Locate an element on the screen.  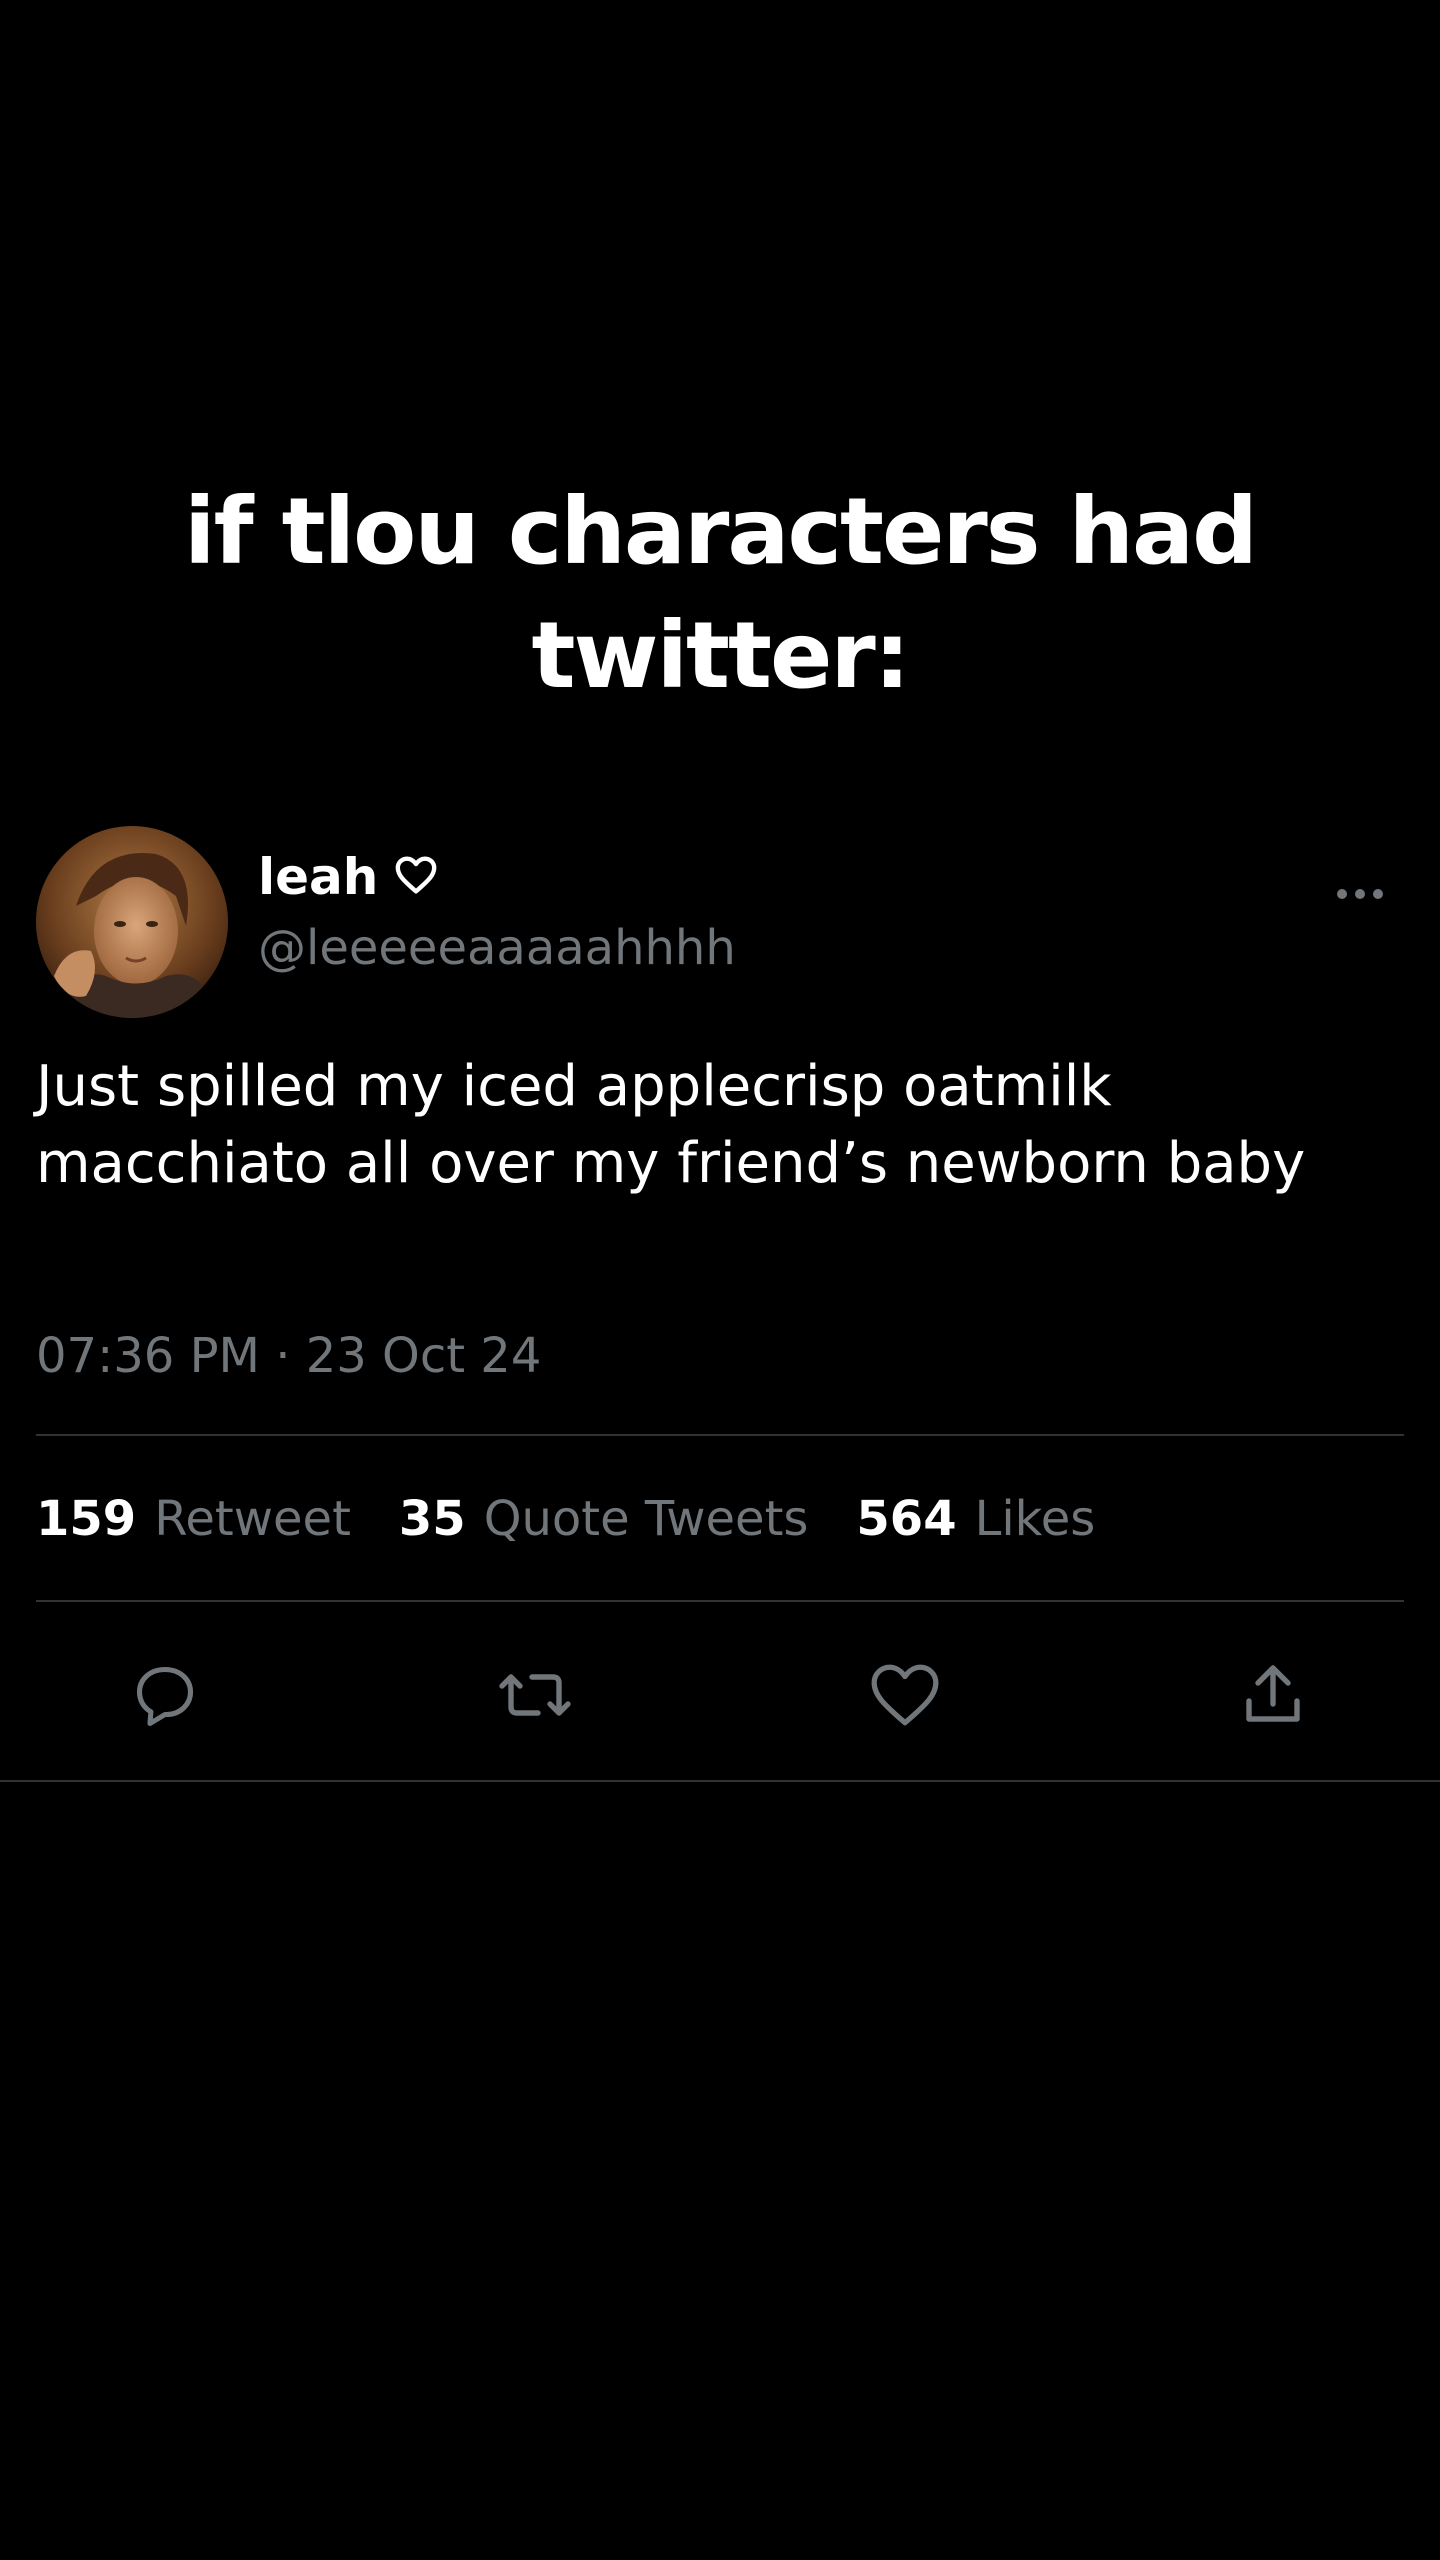
retweet-button is located at coordinates (535, 1695).